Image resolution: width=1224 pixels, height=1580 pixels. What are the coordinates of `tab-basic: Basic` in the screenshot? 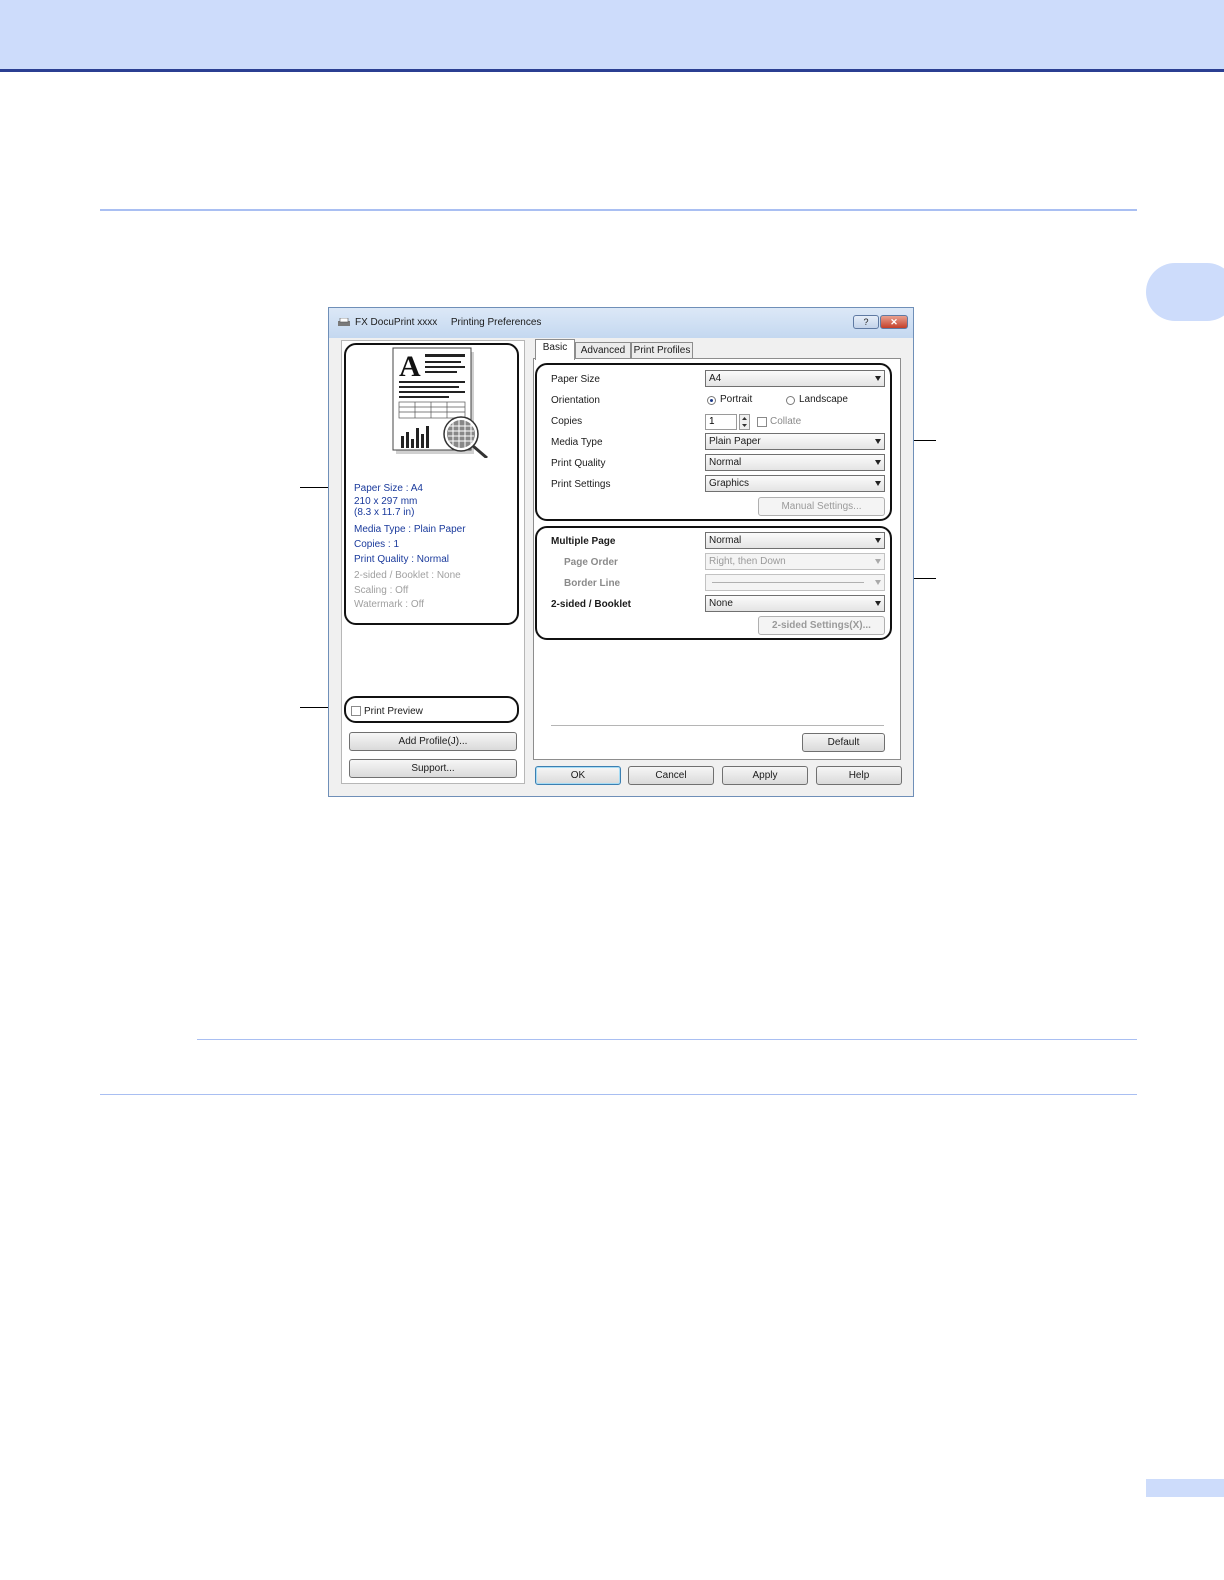 It's located at (555, 349).